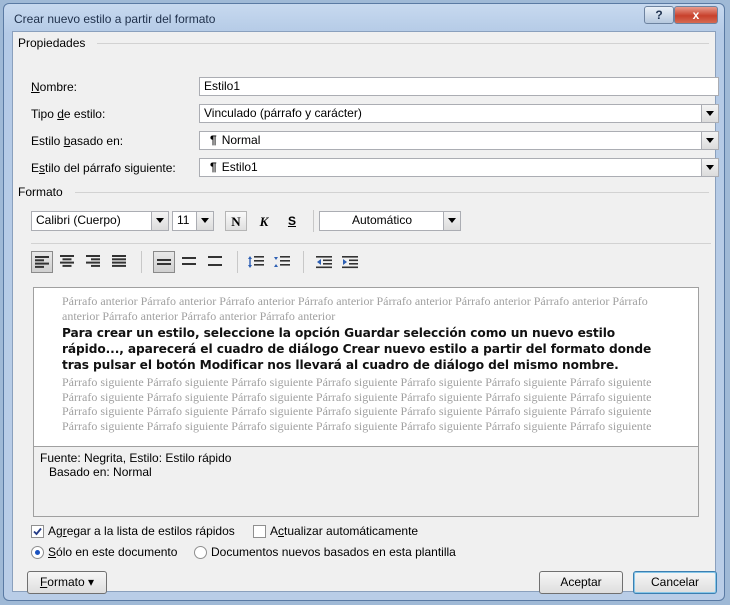  Describe the element at coordinates (110, 168) in the screenshot. I see `next-style-label-post: tilo del párrafo siguiente:` at that location.